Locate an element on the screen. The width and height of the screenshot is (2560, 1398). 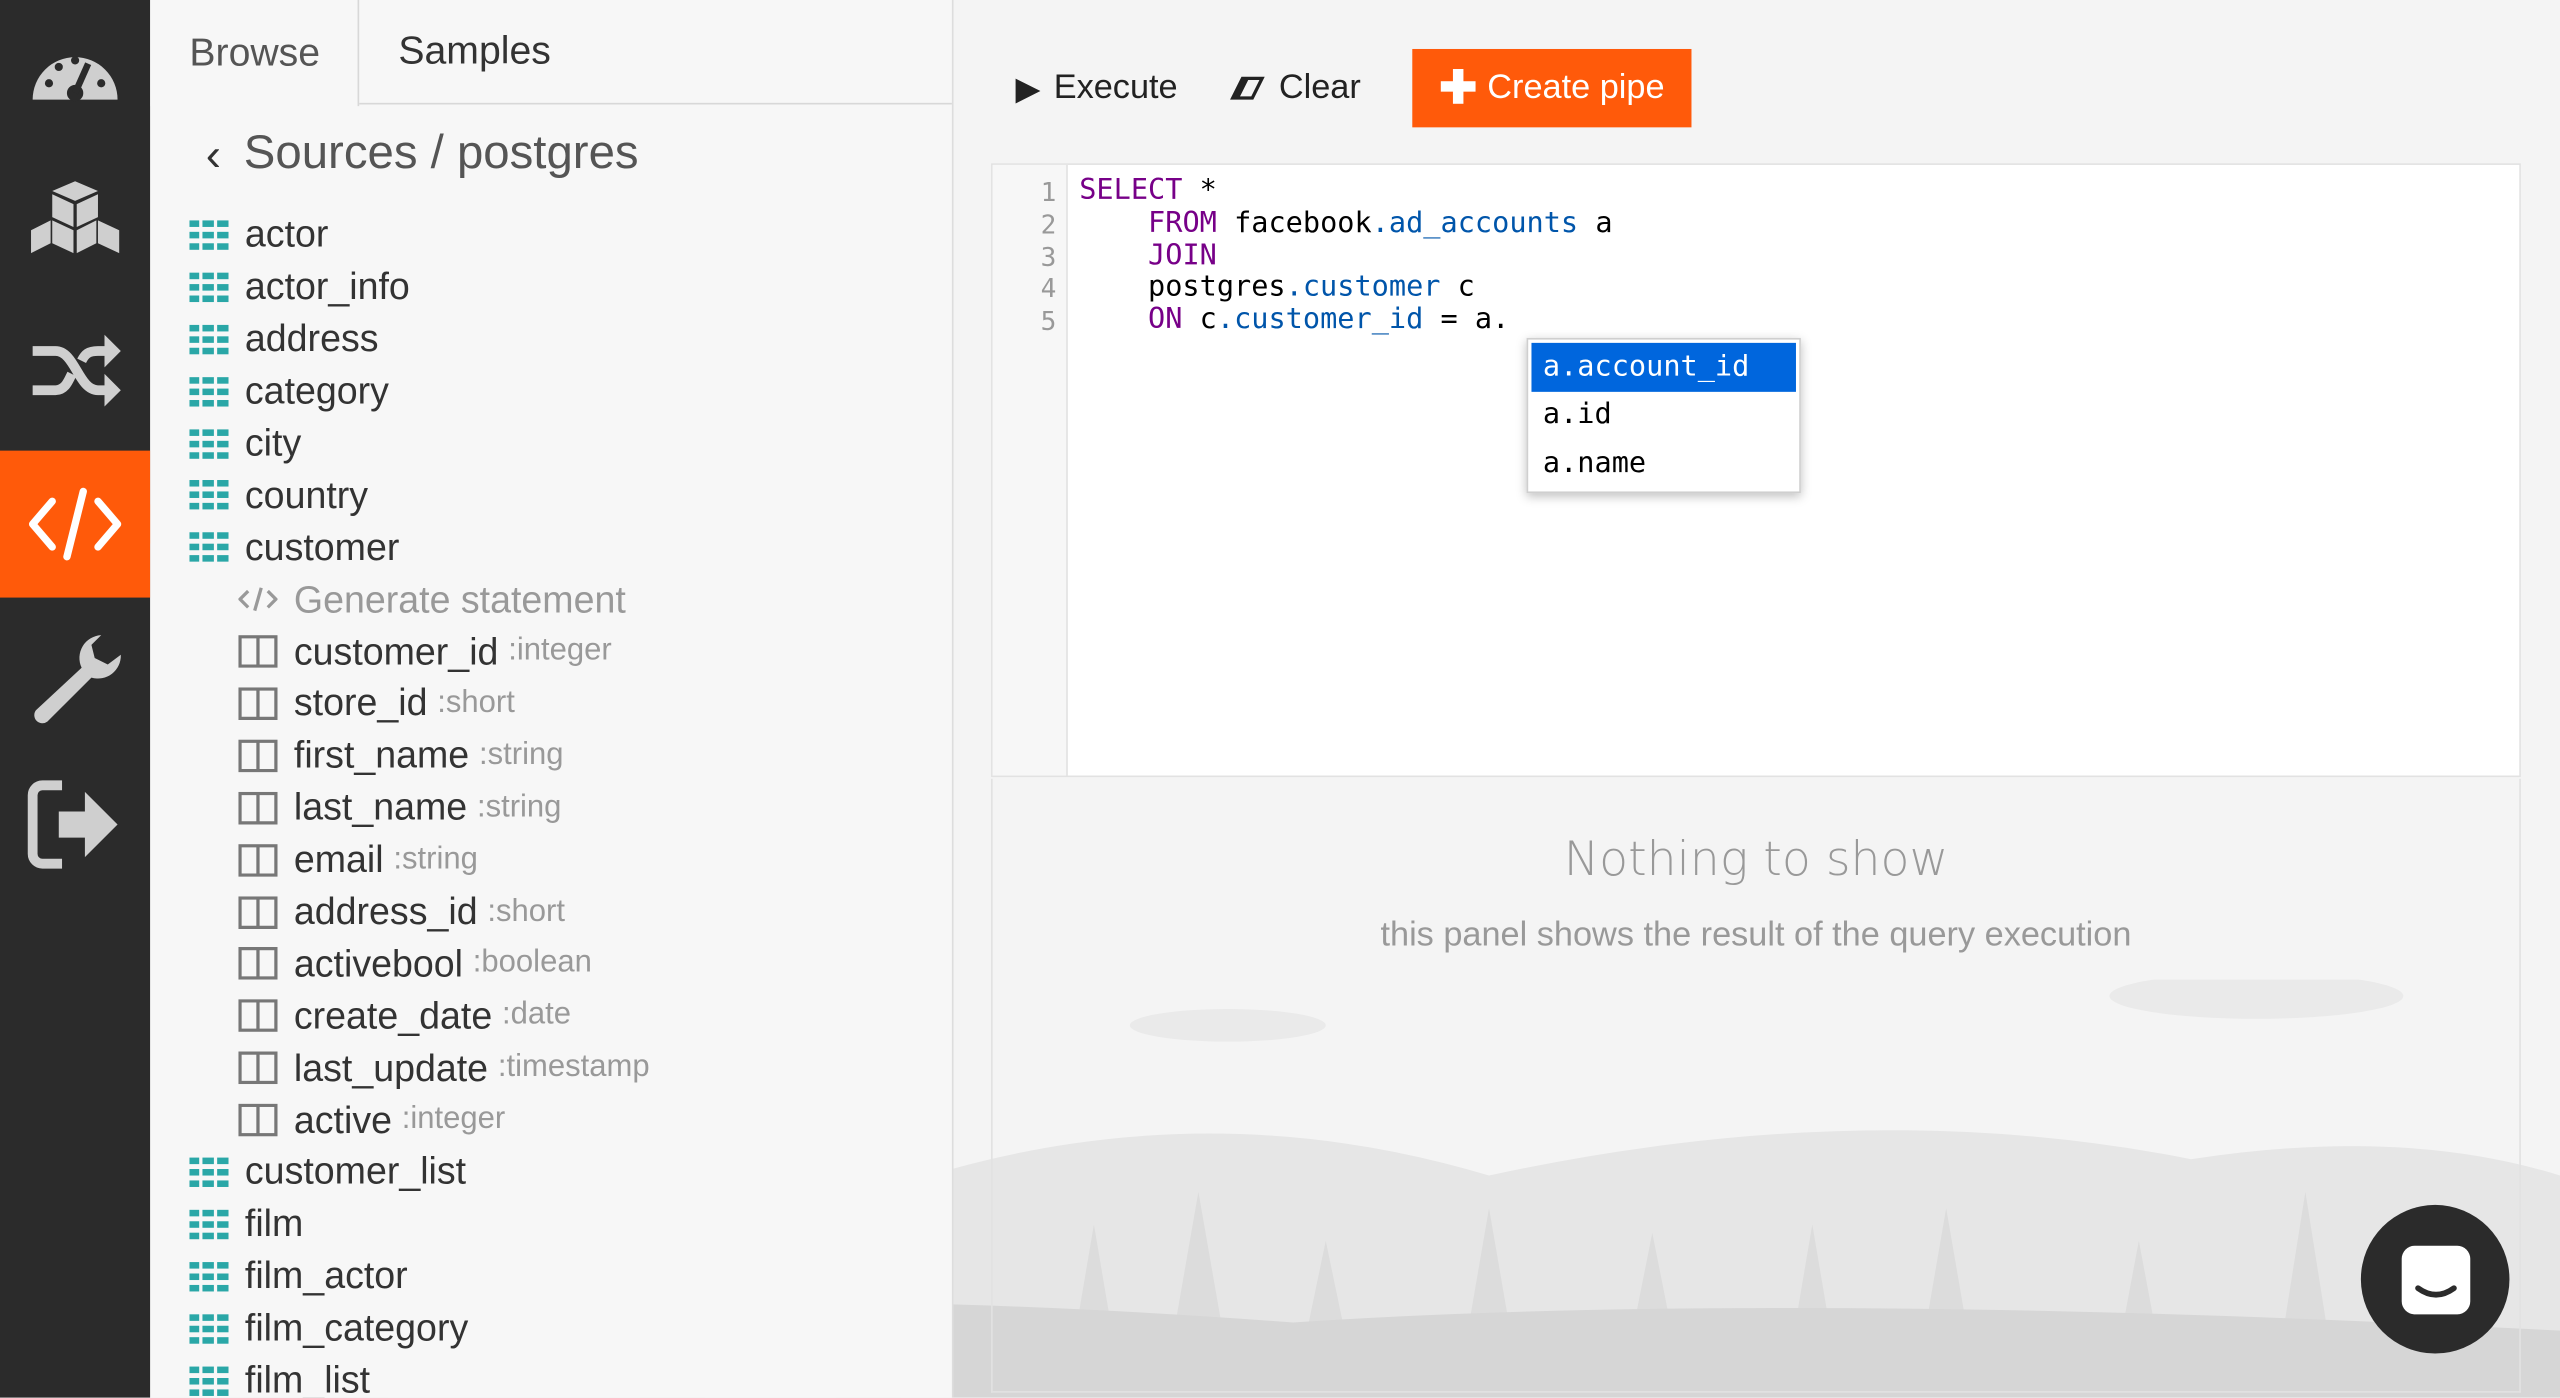
column-type: :string is located at coordinates (521, 755).